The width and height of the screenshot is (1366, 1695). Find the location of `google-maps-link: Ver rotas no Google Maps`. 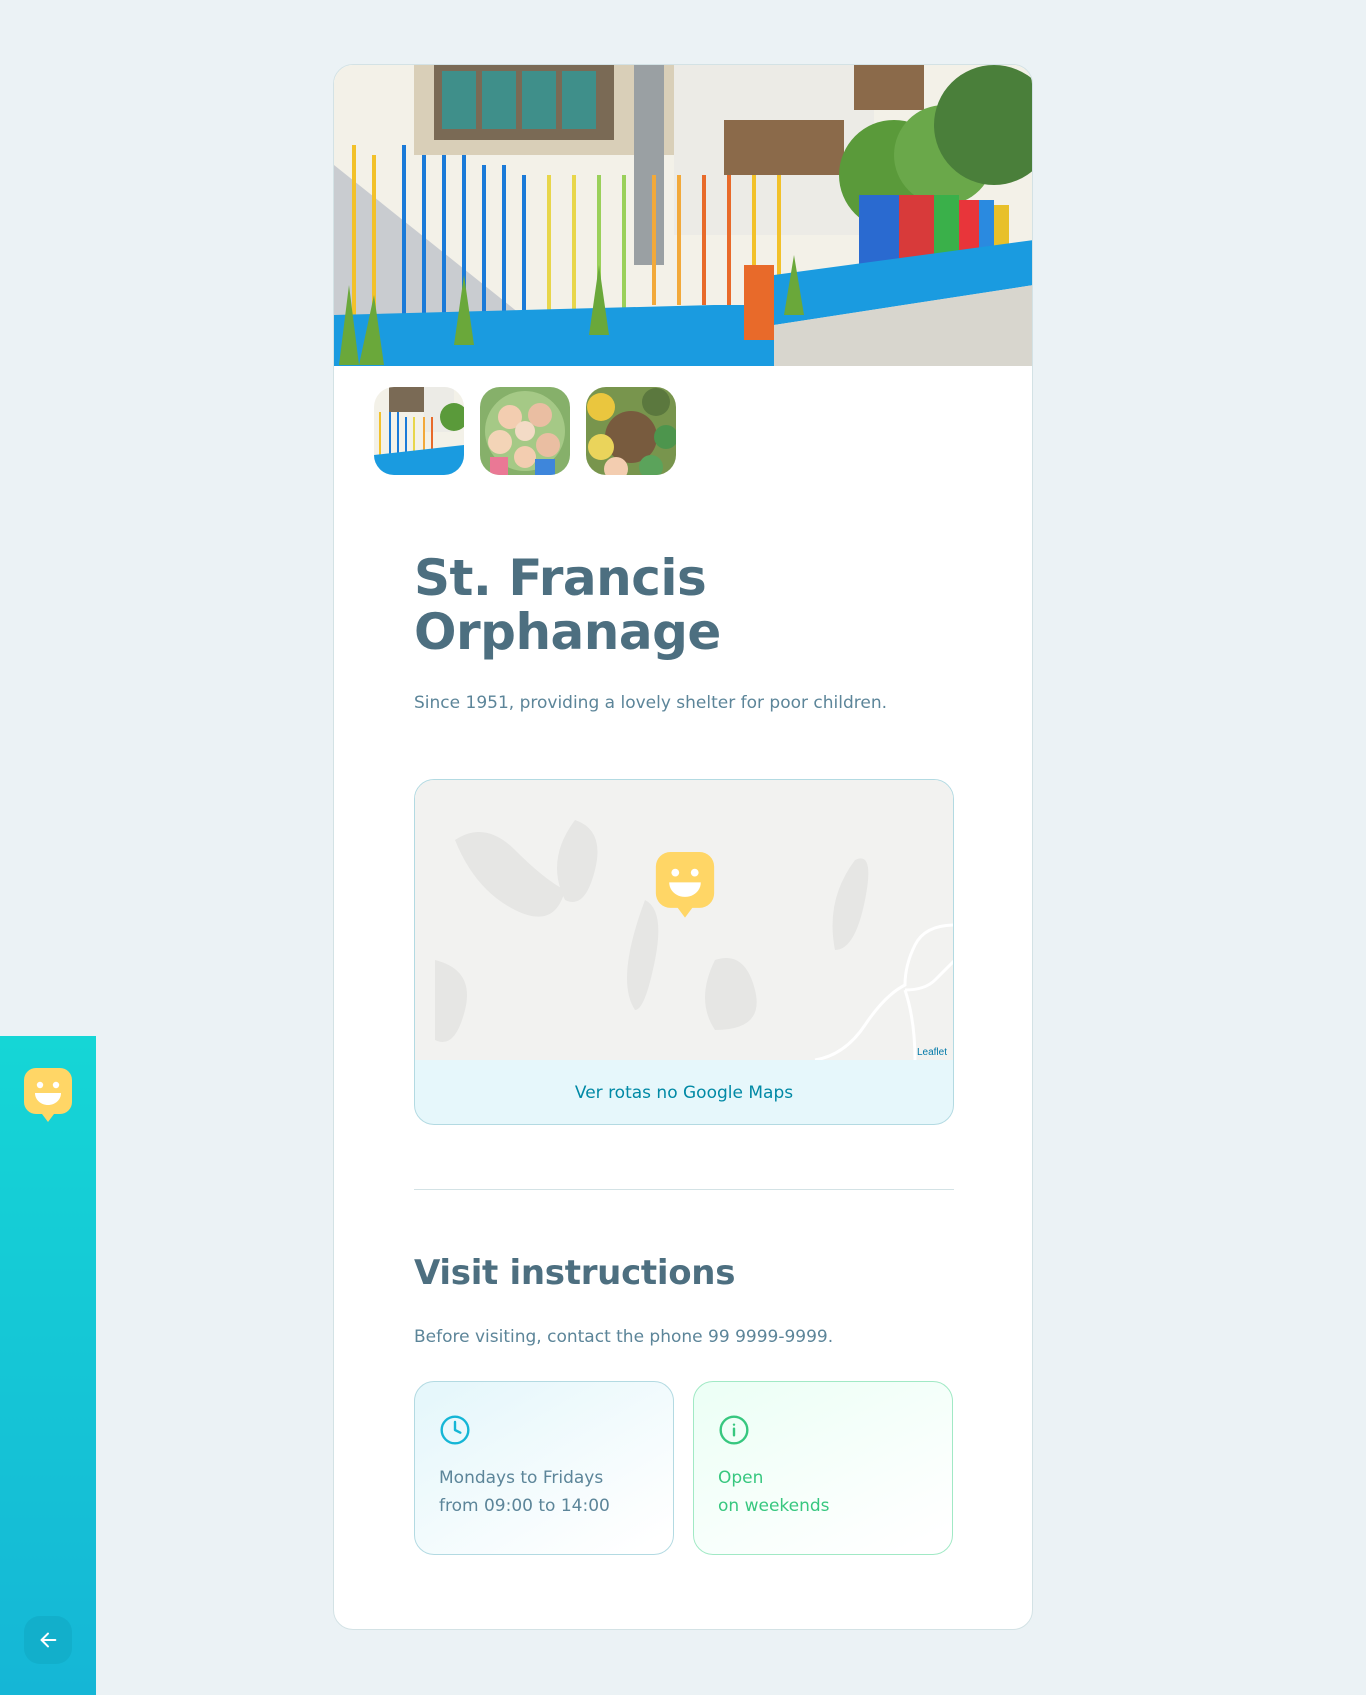

google-maps-link: Ver rotas no Google Maps is located at coordinates (684, 1093).